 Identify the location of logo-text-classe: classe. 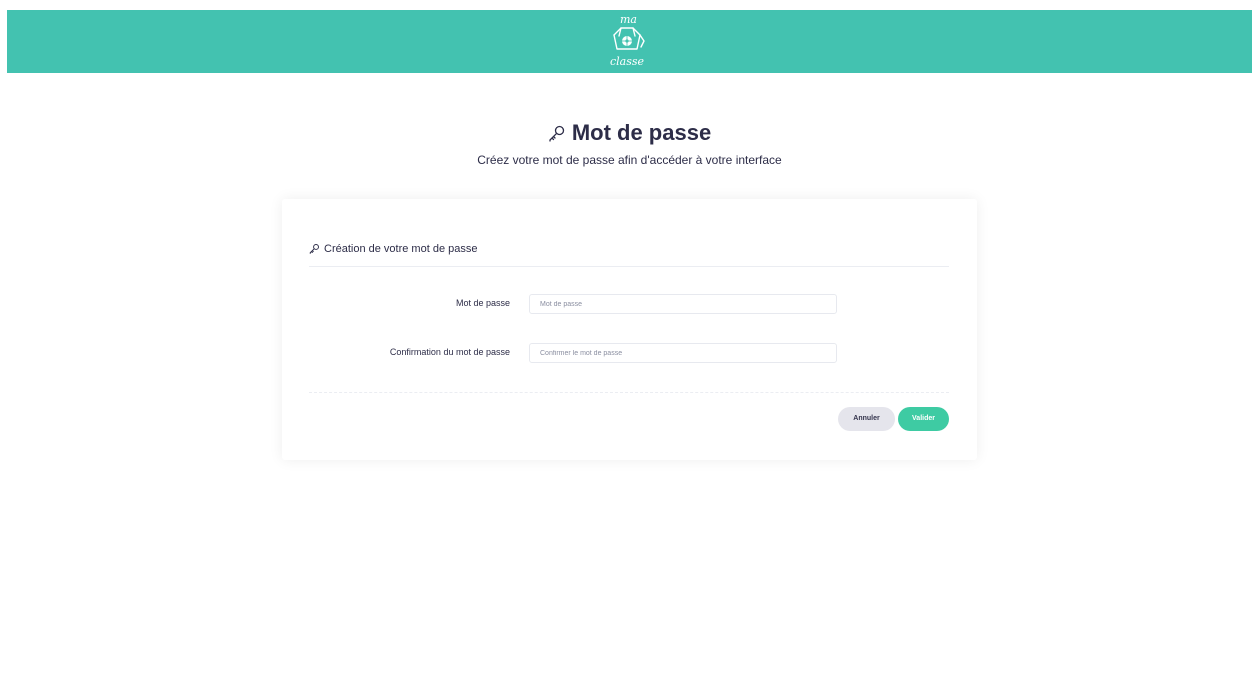
(627, 61).